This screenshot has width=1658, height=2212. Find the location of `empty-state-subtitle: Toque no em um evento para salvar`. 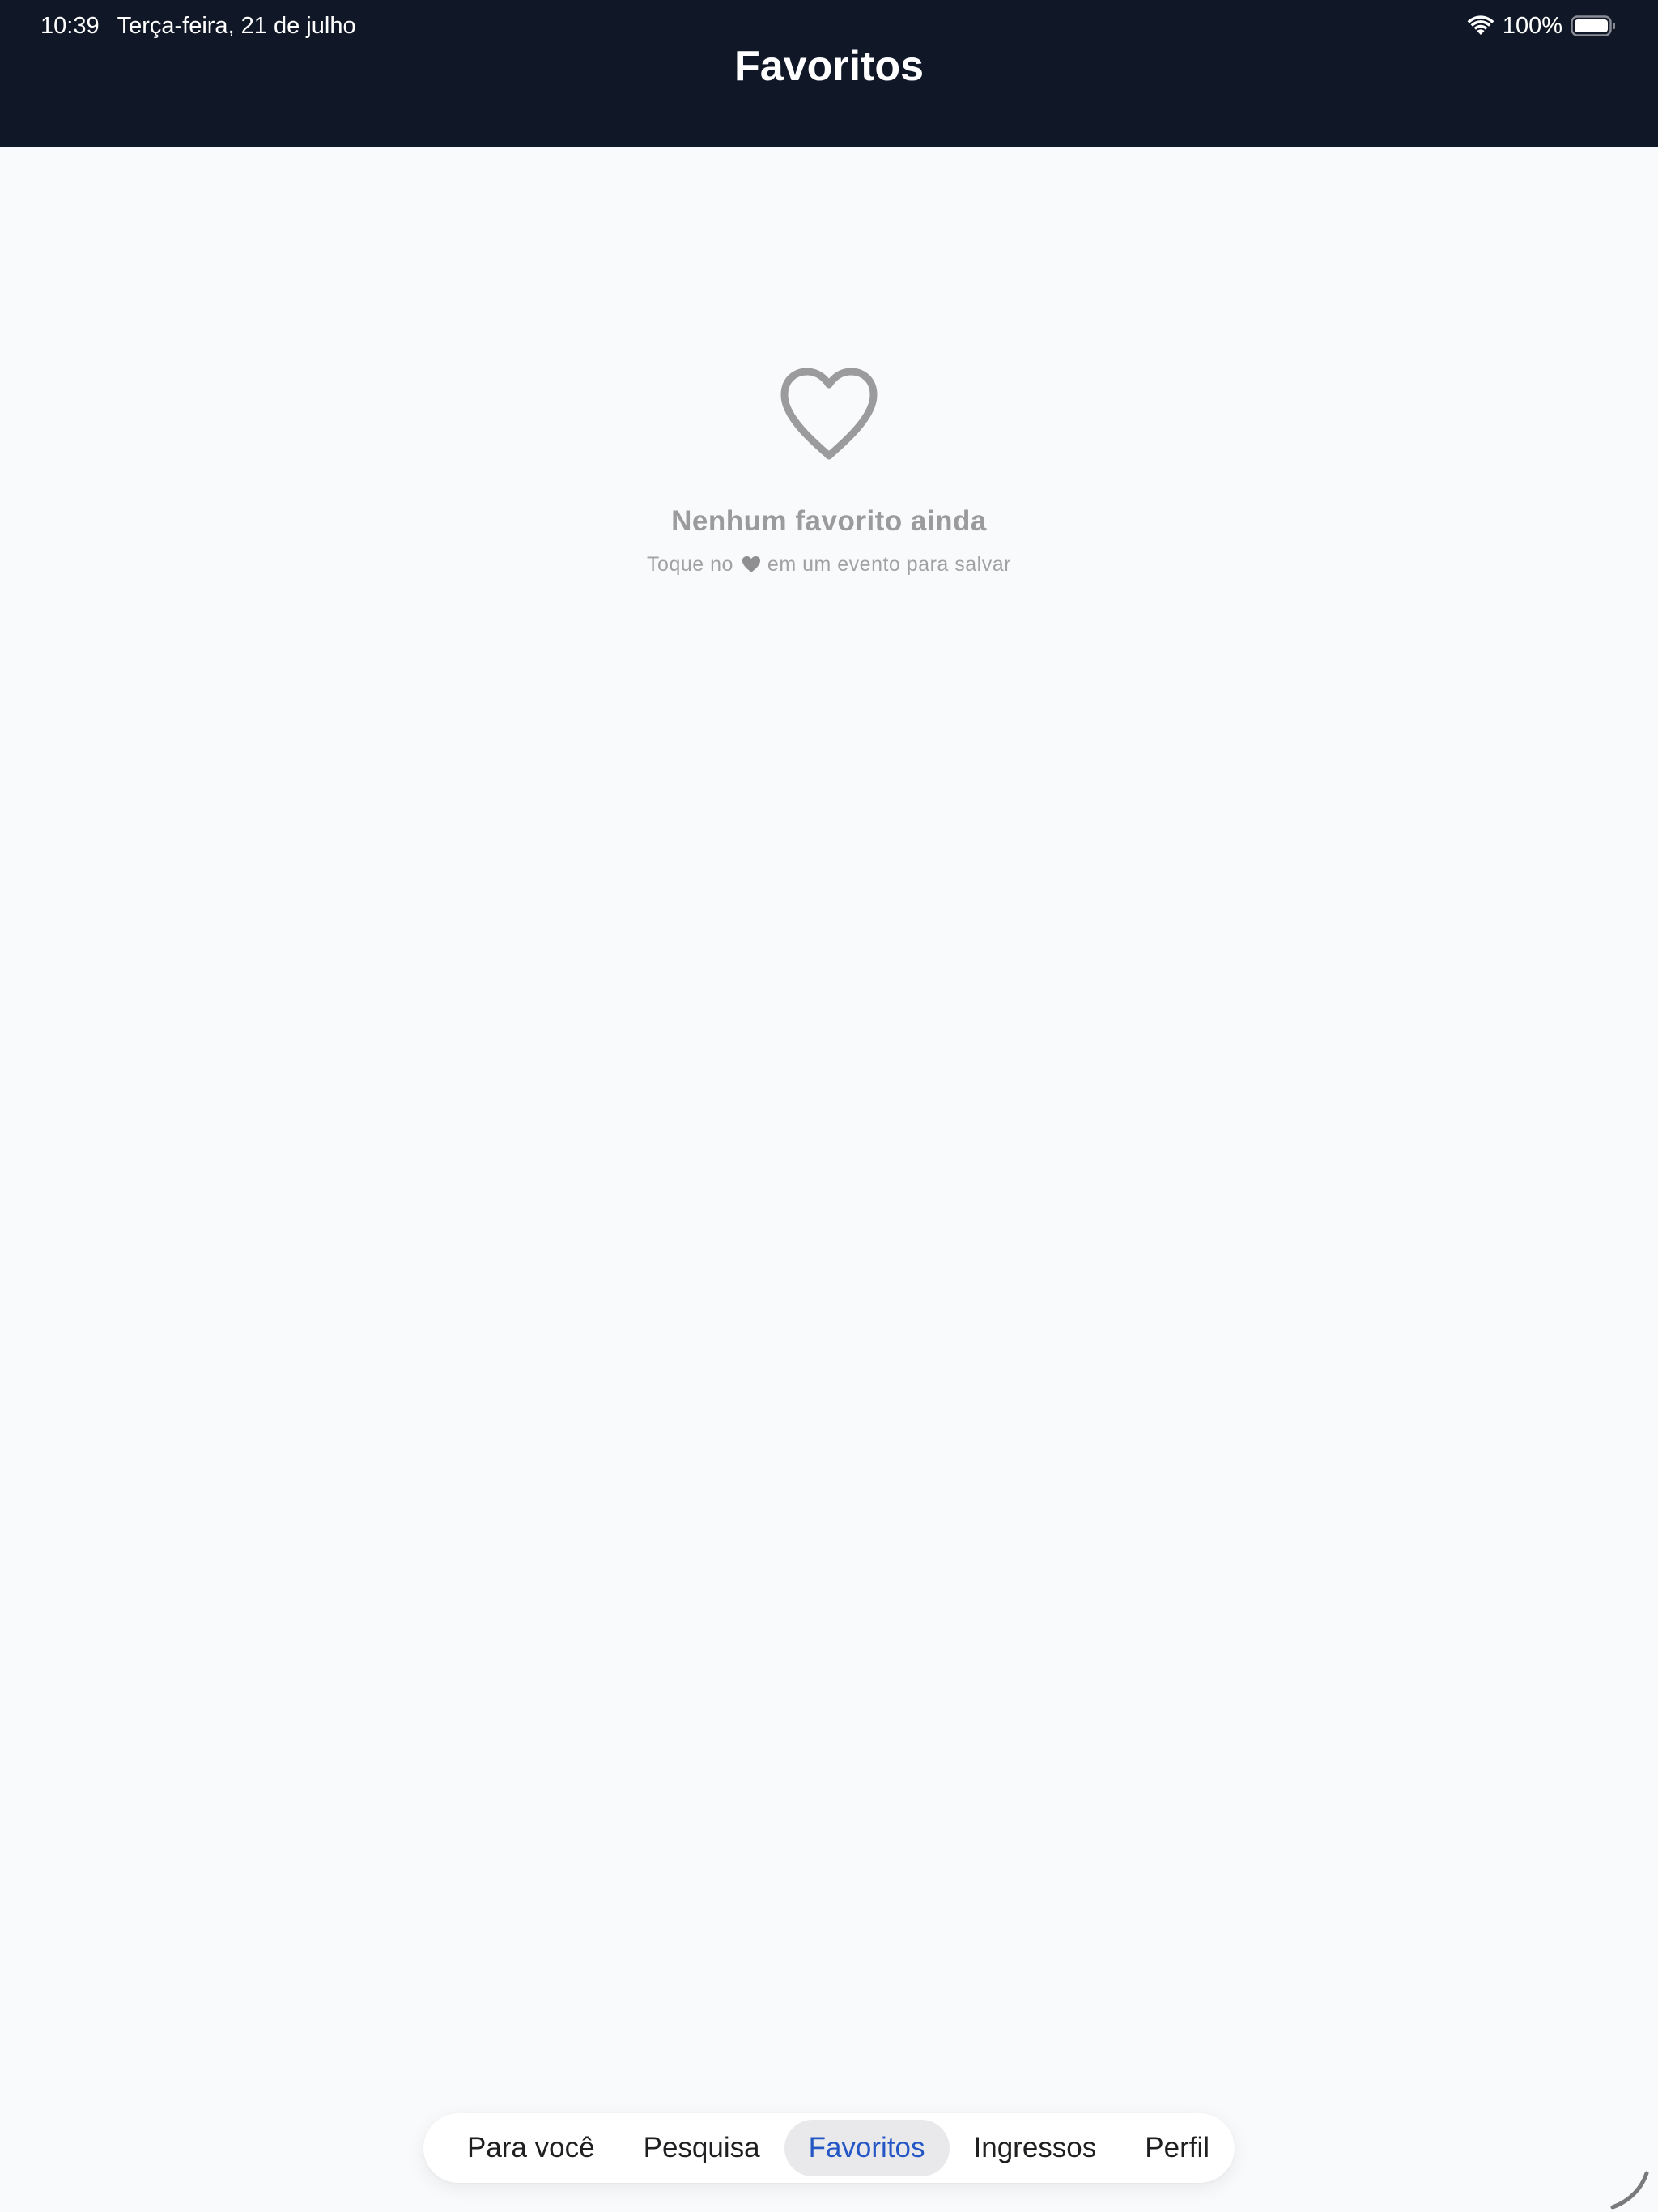

empty-state-subtitle: Toque no em um evento para salvar is located at coordinates (829, 564).